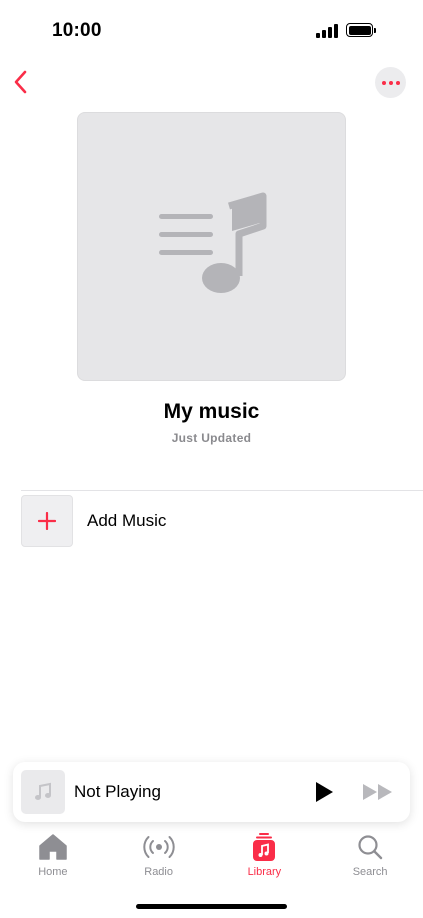  What do you see at coordinates (222, 490) in the screenshot?
I see `divider` at bounding box center [222, 490].